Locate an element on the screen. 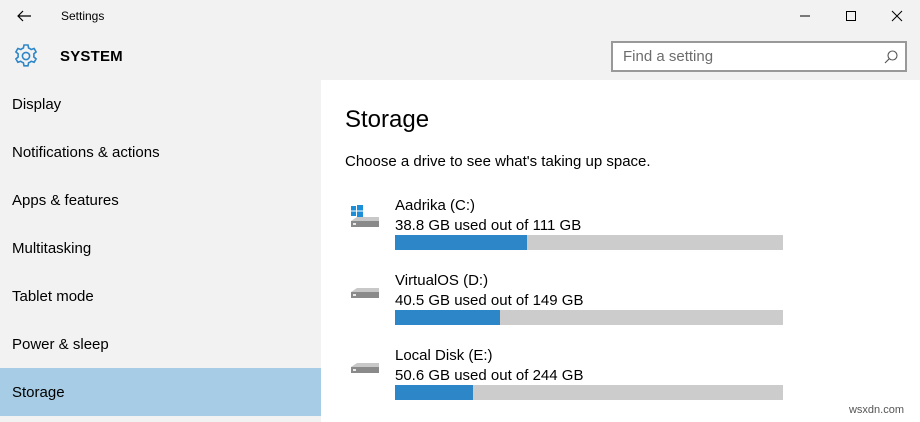 This screenshot has width=920, height=422. close-button is located at coordinates (897, 16).